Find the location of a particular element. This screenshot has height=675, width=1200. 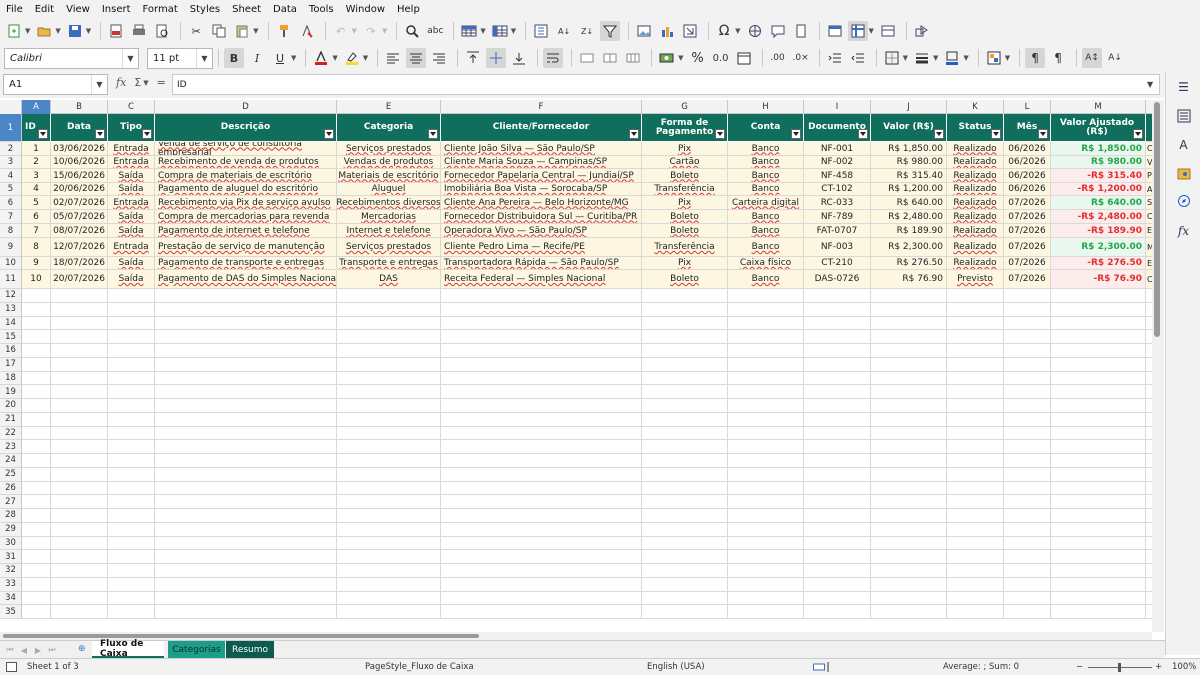

table-cell-valor: R$ 189.90 is located at coordinates (909, 231).